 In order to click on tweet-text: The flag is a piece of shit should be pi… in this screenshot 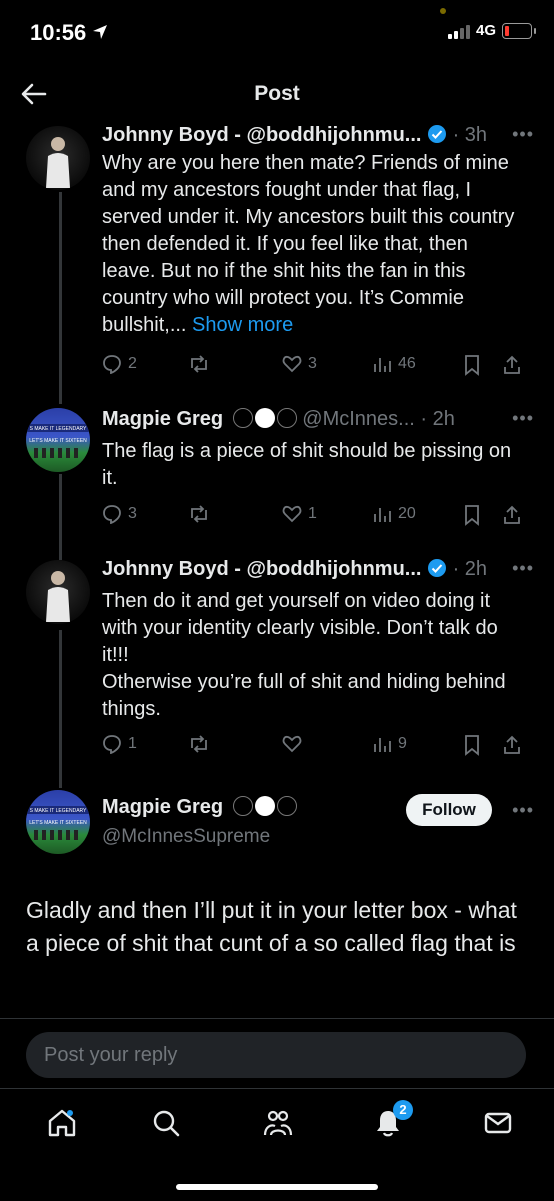, I will do `click(307, 464)`.